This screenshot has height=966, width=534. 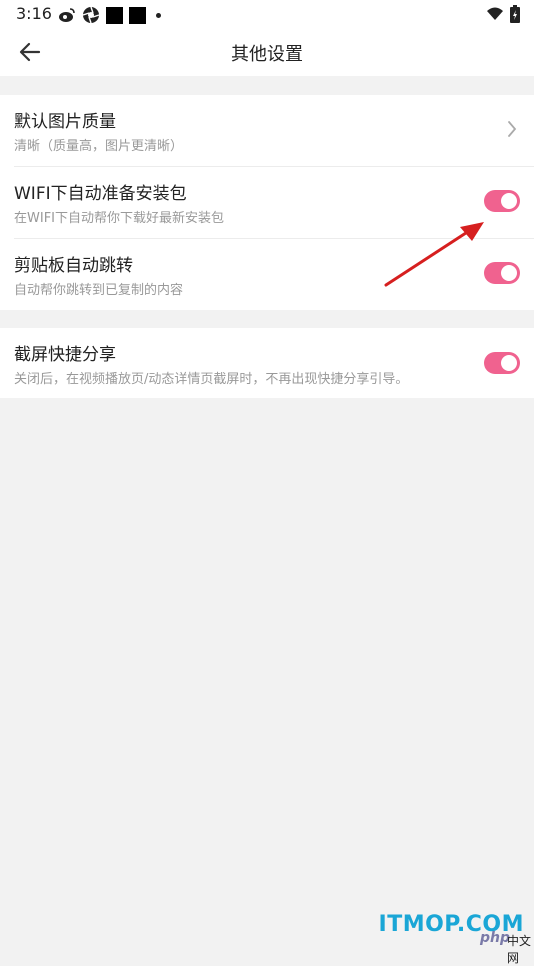 I want to click on system-icons, so click(x=503, y=14).